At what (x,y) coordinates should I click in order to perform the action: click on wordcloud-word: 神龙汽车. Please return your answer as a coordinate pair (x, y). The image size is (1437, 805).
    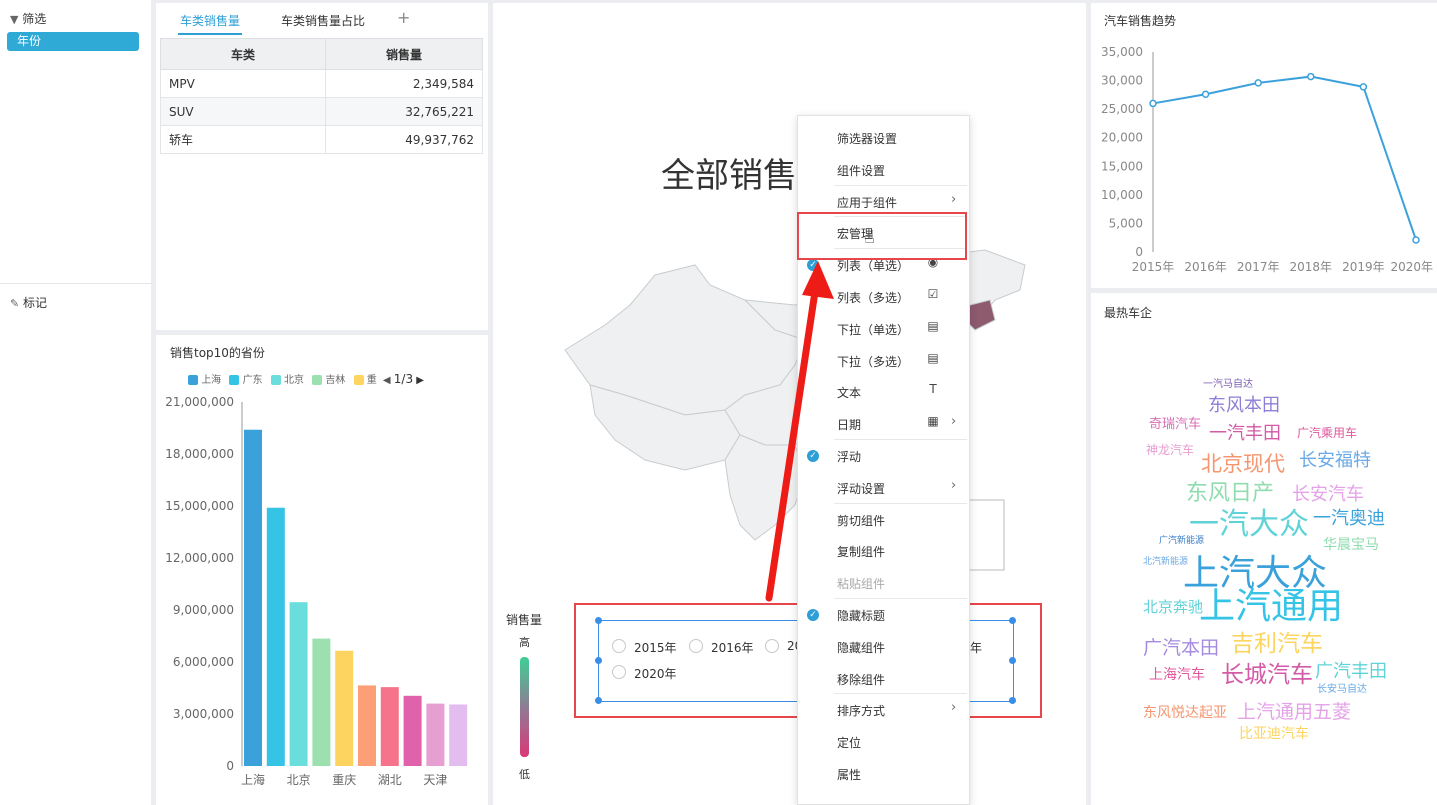
    Looking at the image, I should click on (1170, 450).